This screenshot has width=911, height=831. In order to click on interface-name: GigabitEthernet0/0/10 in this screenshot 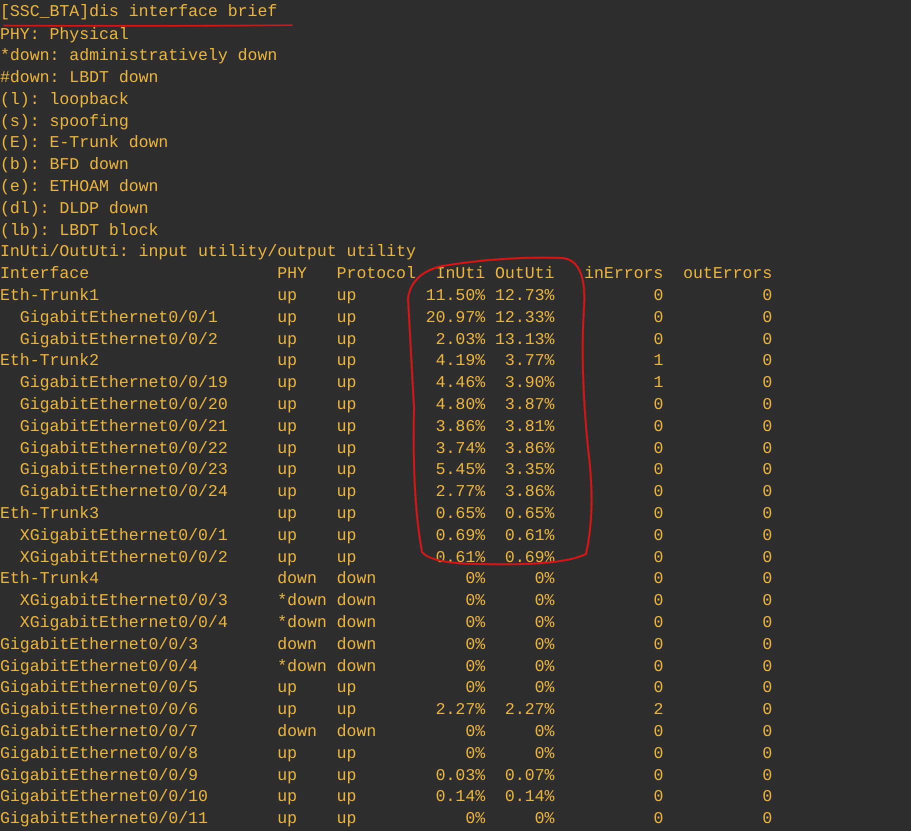, I will do `click(104, 796)`.